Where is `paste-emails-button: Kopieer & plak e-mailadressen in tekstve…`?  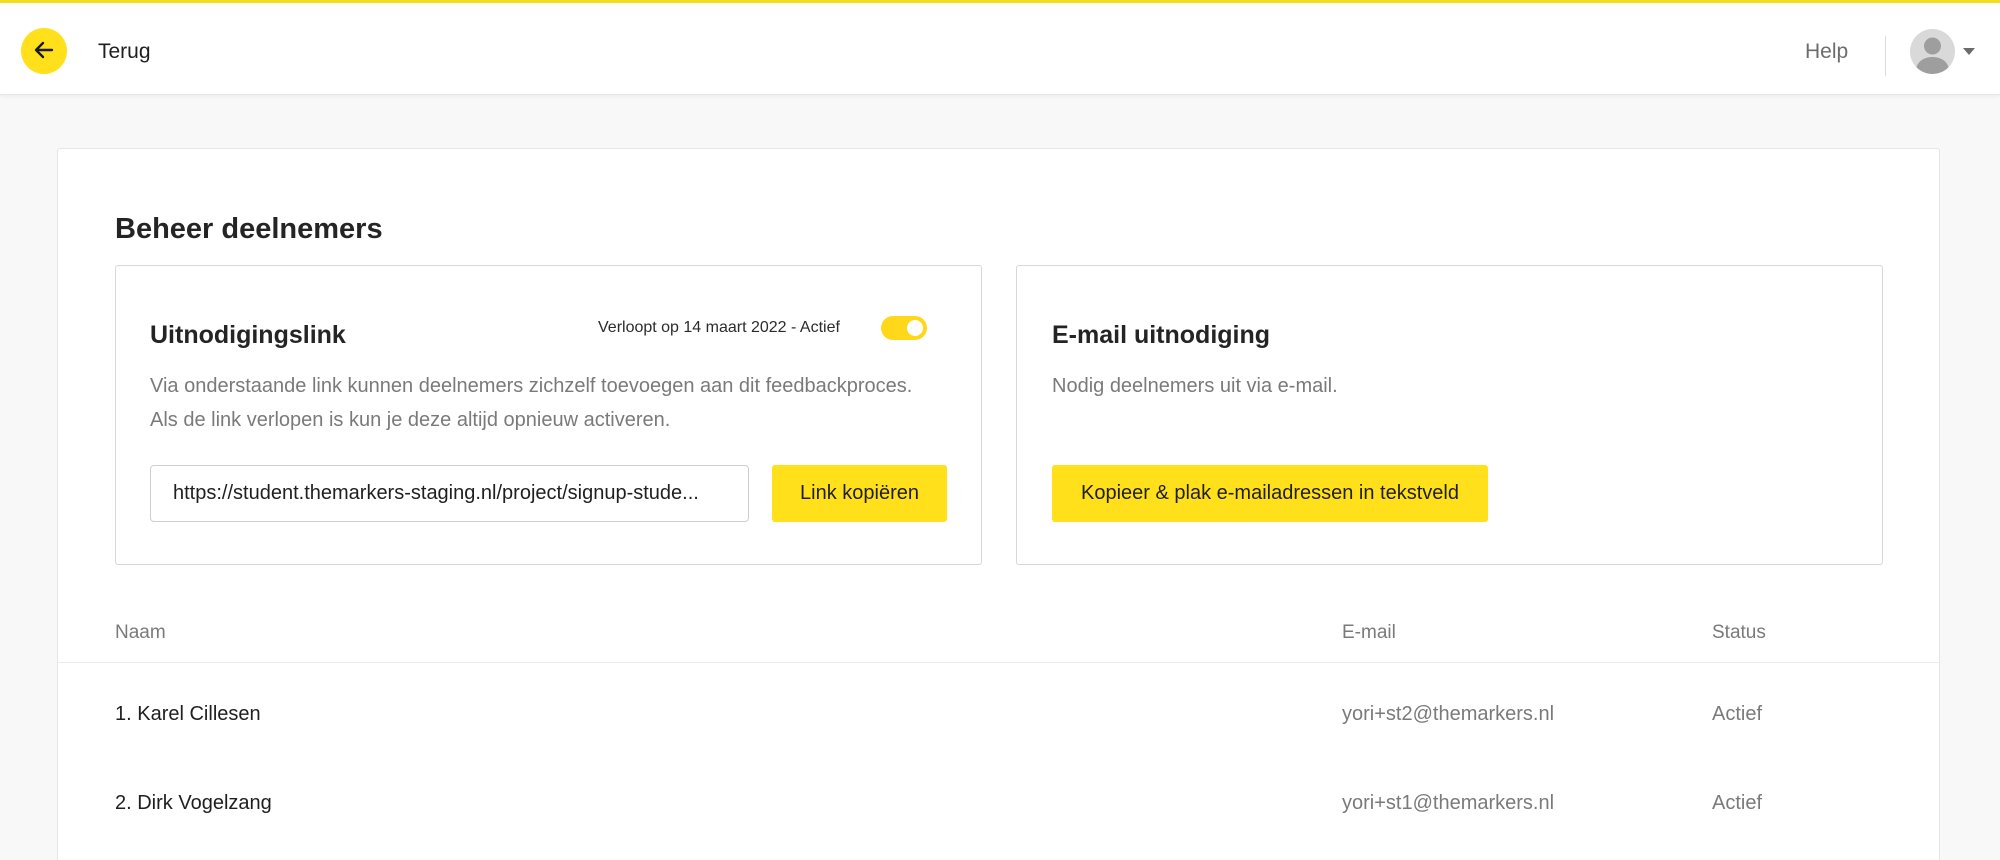 paste-emails-button: Kopieer & plak e-mailadressen in tekstve… is located at coordinates (1270, 493).